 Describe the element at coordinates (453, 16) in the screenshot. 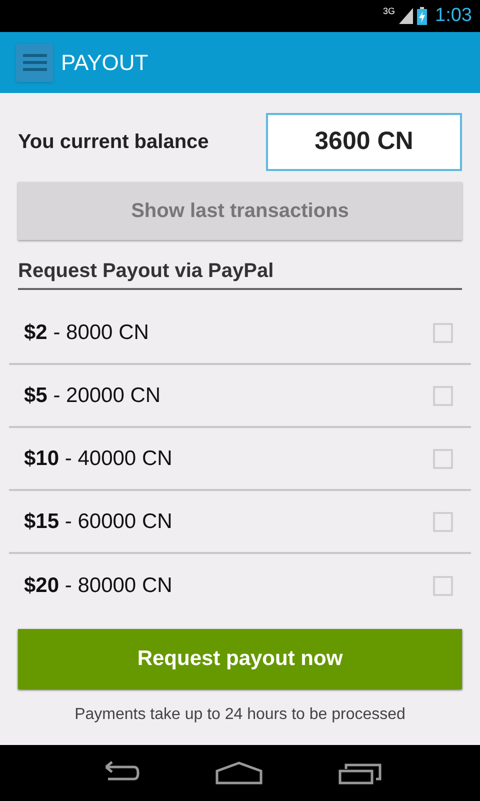

I see `clock: 1:03` at that location.